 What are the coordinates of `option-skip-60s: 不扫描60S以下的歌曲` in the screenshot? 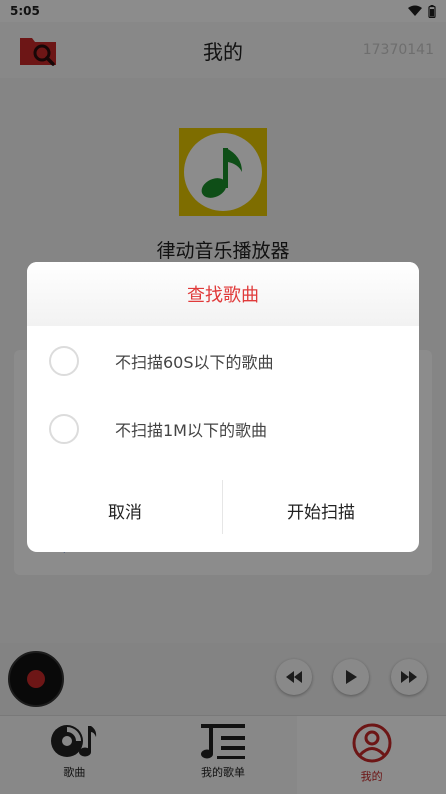 It's located at (223, 361).